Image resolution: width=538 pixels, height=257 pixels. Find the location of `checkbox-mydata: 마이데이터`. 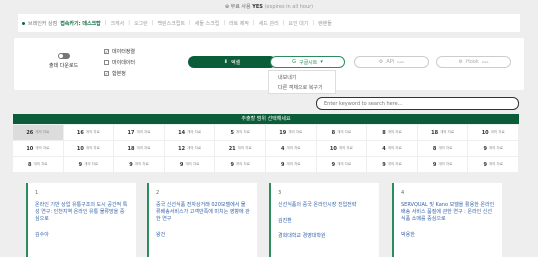

checkbox-mydata: 마이데이터 is located at coordinates (119, 63).